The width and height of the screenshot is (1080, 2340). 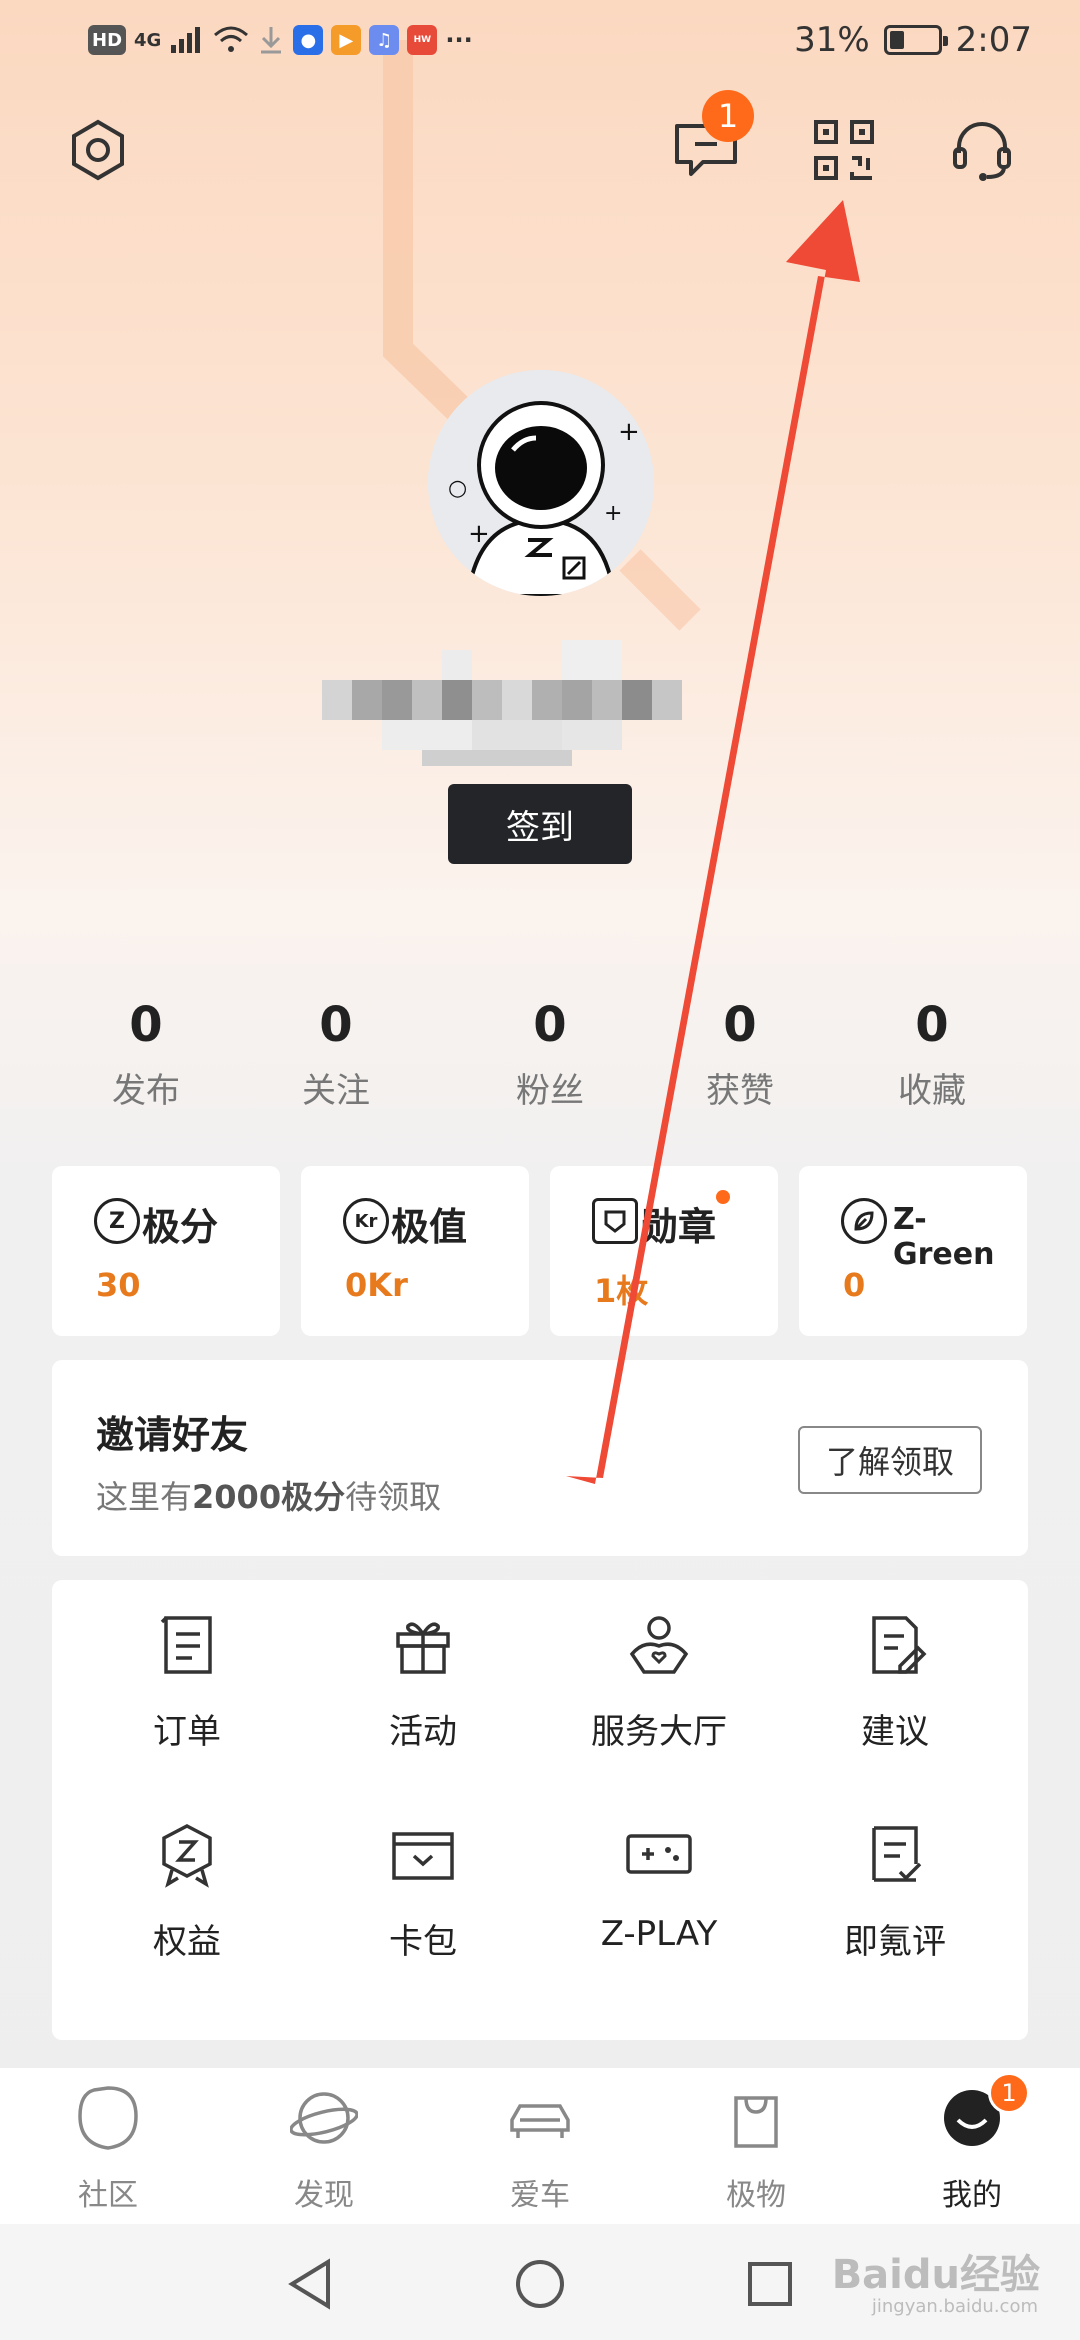 What do you see at coordinates (423, 1680) in the screenshot?
I see `service-activities: 活动` at bounding box center [423, 1680].